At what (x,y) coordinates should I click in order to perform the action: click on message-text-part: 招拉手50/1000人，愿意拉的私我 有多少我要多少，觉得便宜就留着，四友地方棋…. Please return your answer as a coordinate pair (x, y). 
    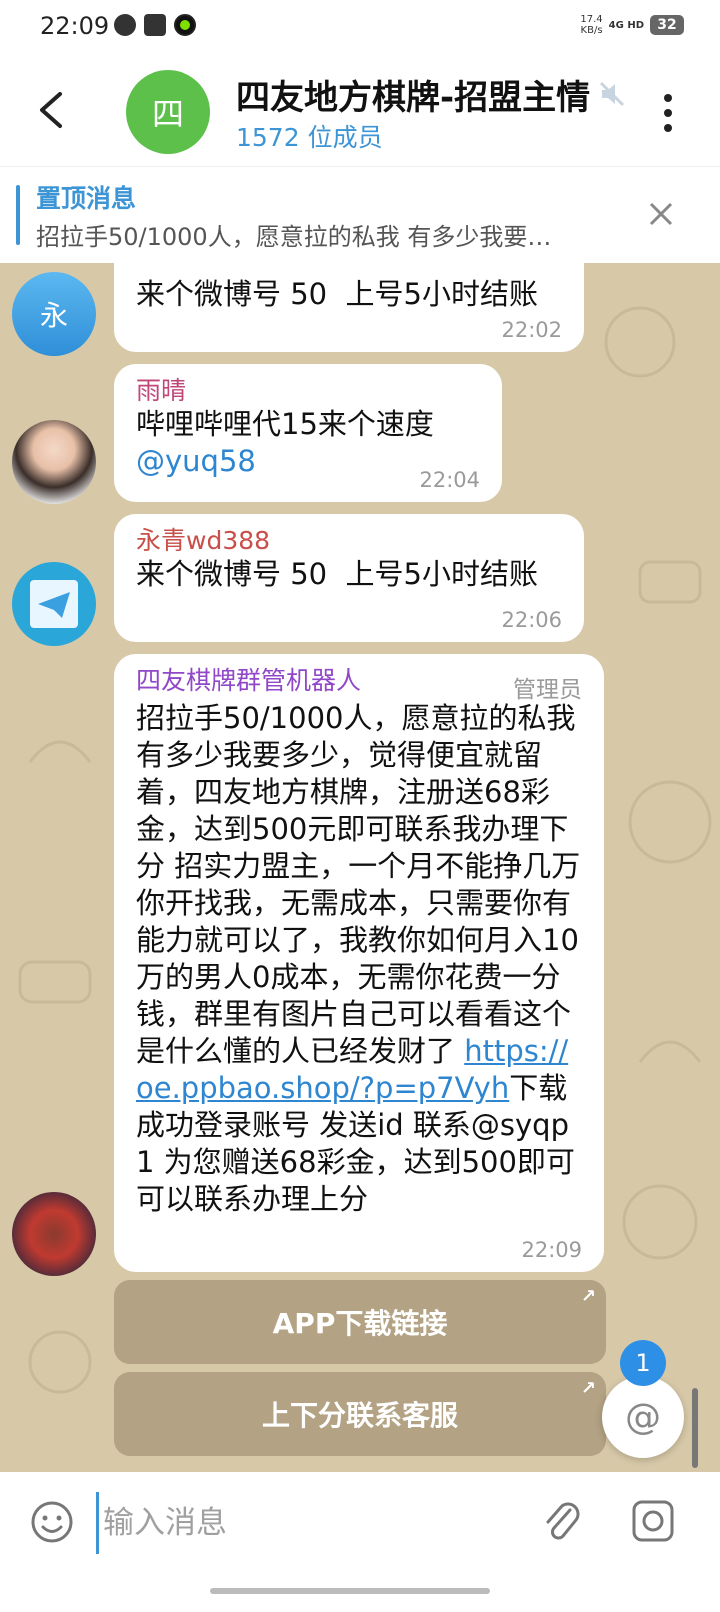
    Looking at the image, I should click on (360, 884).